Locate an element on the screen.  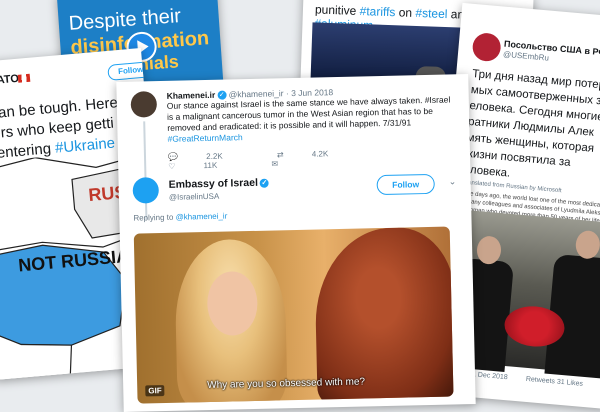
hashtag-link: #GreatReturnMarch is located at coordinates (204, 138).